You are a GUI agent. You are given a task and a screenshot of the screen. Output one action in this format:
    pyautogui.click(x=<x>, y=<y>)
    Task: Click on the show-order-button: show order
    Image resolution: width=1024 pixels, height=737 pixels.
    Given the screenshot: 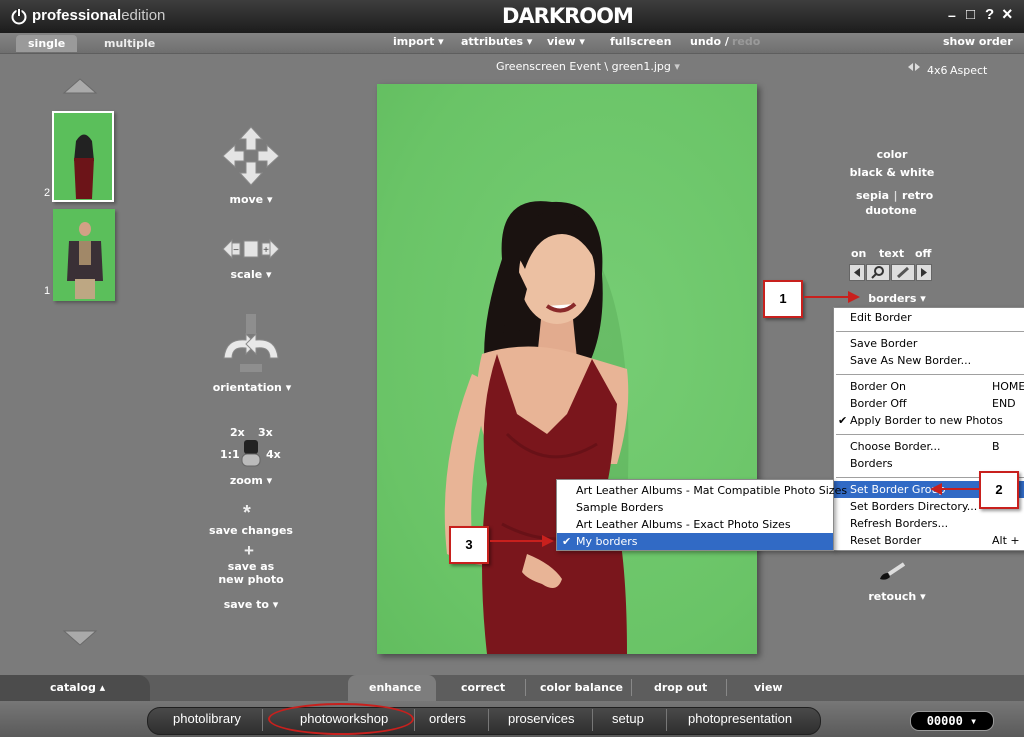 What is the action you would take?
    pyautogui.click(x=978, y=41)
    